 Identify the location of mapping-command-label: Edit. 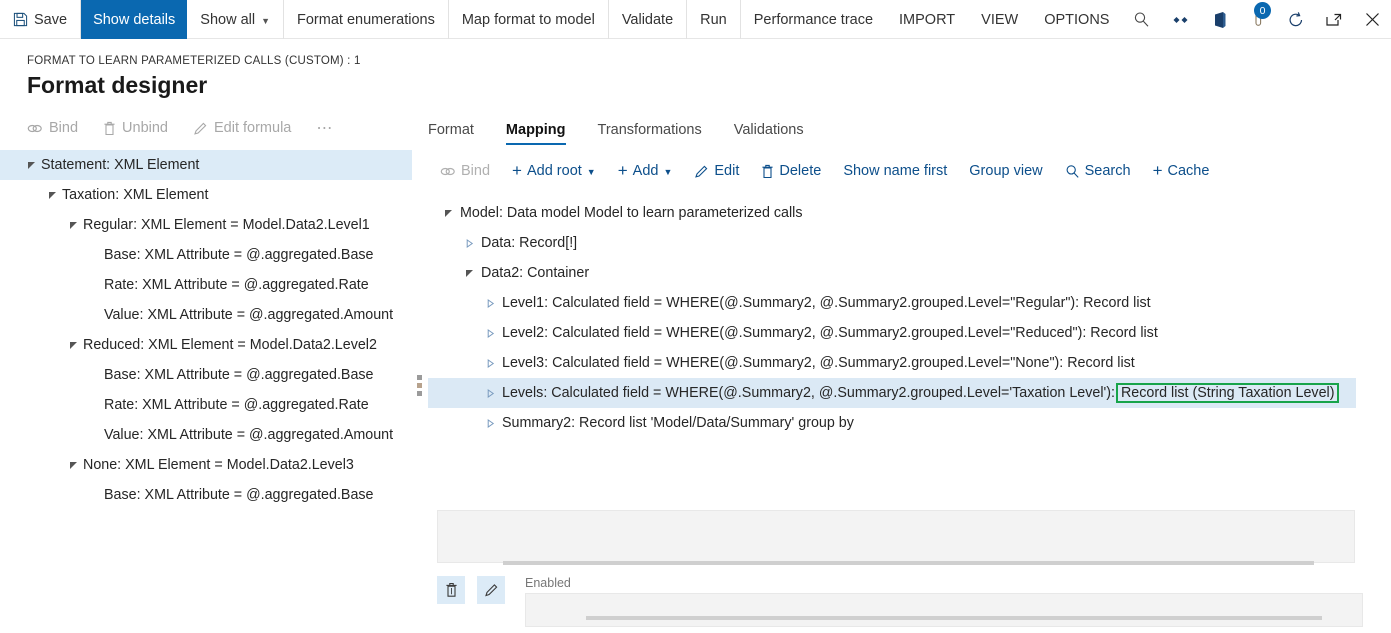
(727, 171).